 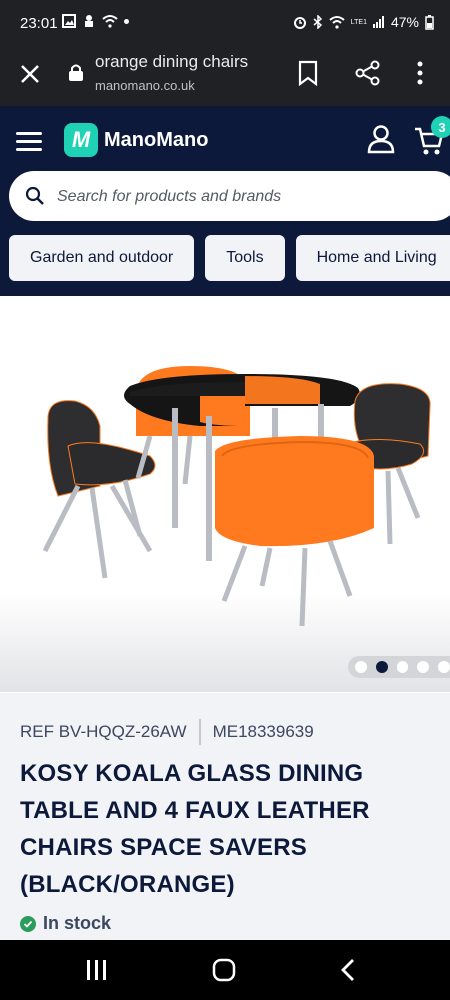 I want to click on stock-label: In stock, so click(x=77, y=923).